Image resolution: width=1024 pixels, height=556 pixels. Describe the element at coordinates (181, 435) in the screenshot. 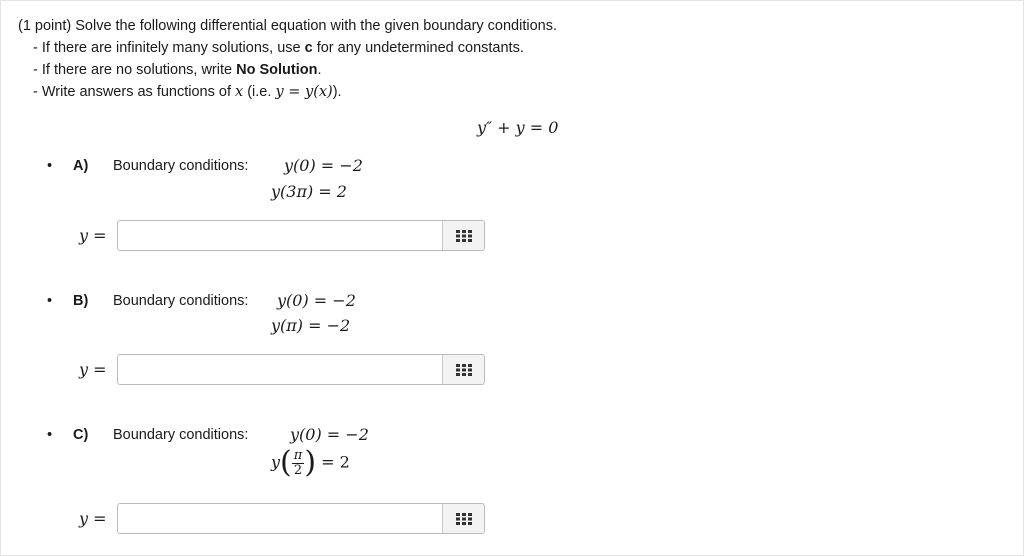

I see `part-c-label: Boundary conditions:` at that location.